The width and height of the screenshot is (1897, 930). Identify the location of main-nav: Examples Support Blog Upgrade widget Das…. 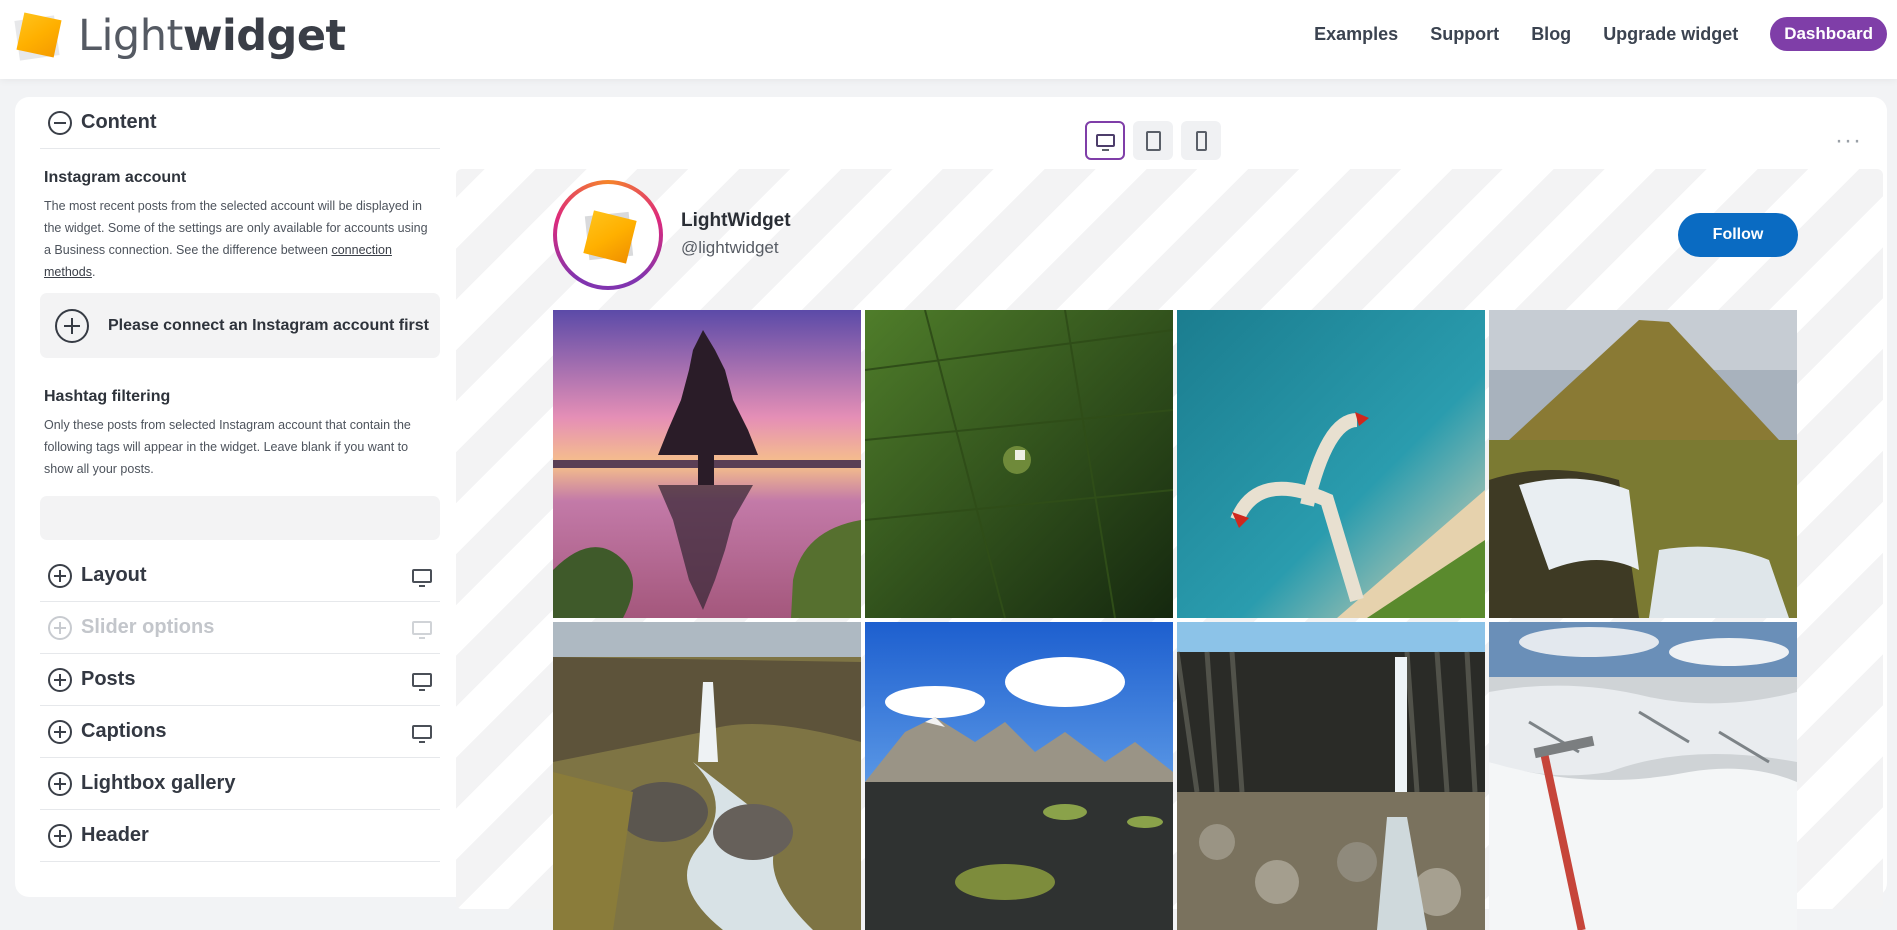
(1605, 34).